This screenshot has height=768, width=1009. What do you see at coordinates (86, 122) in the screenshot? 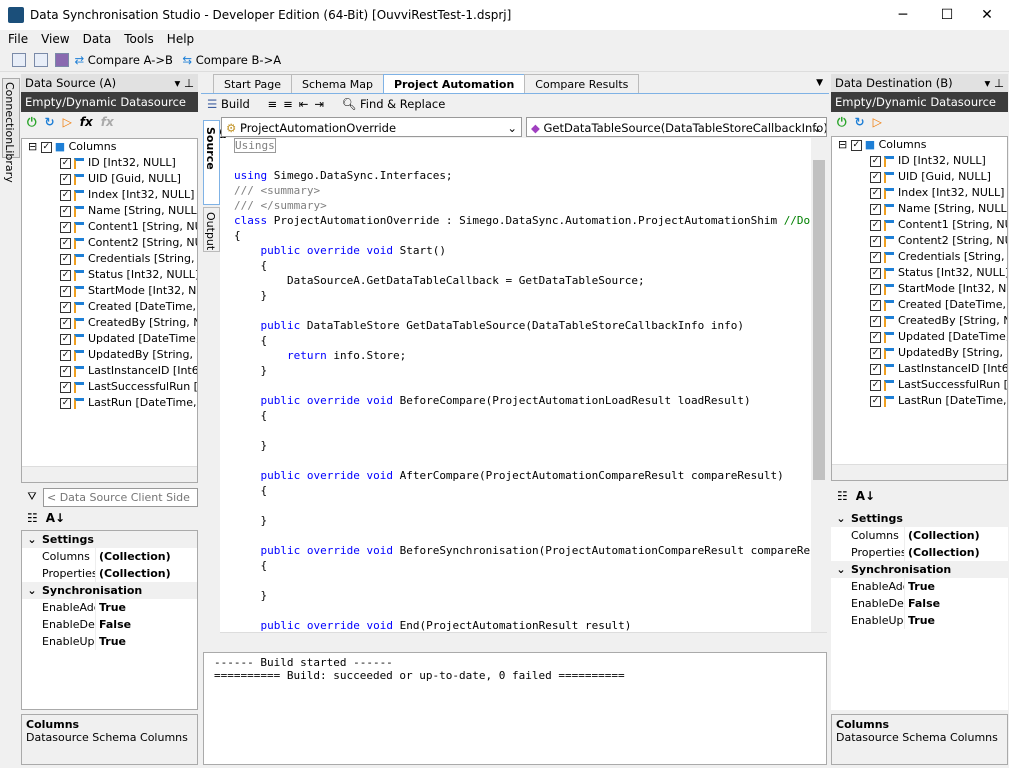
I see `function-icon: fx` at bounding box center [86, 122].